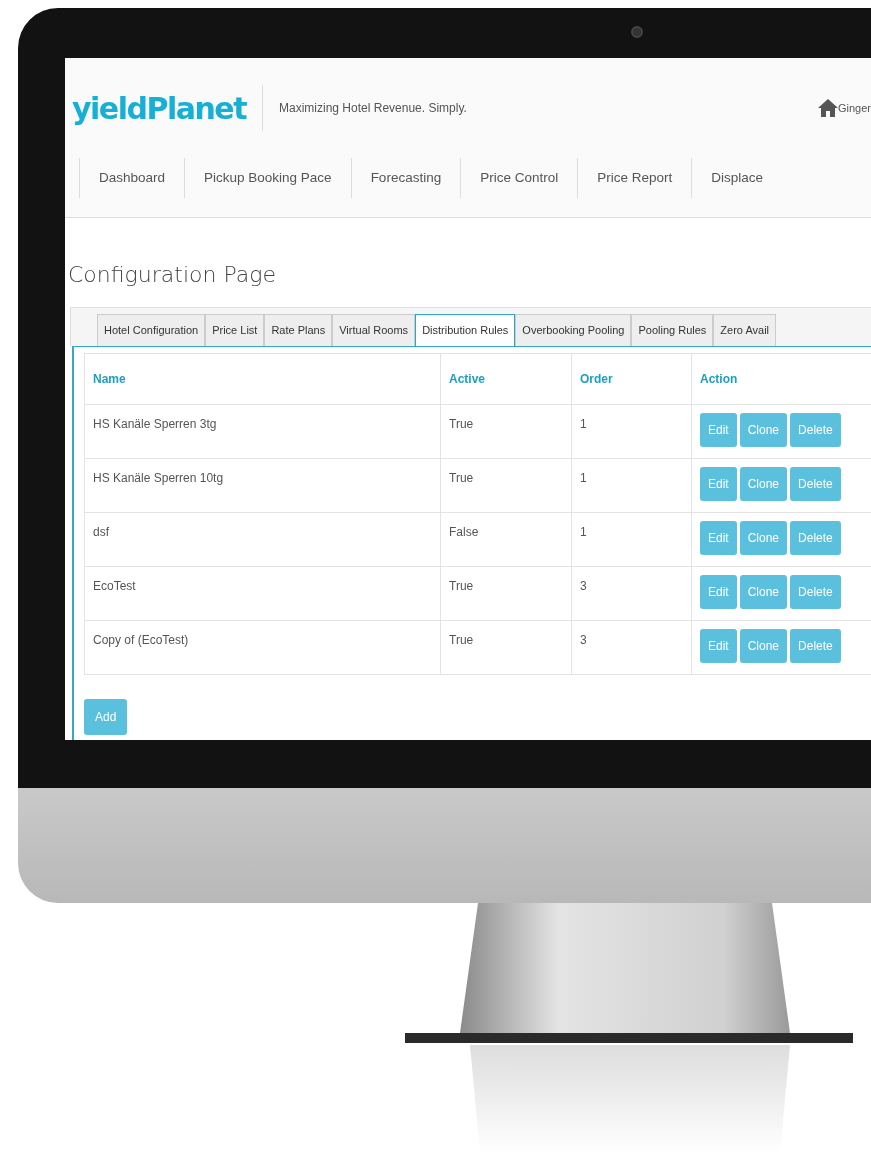 The height and width of the screenshot is (1155, 871). Describe the element at coordinates (262, 593) in the screenshot. I see `table-cell: EcoTest` at that location.